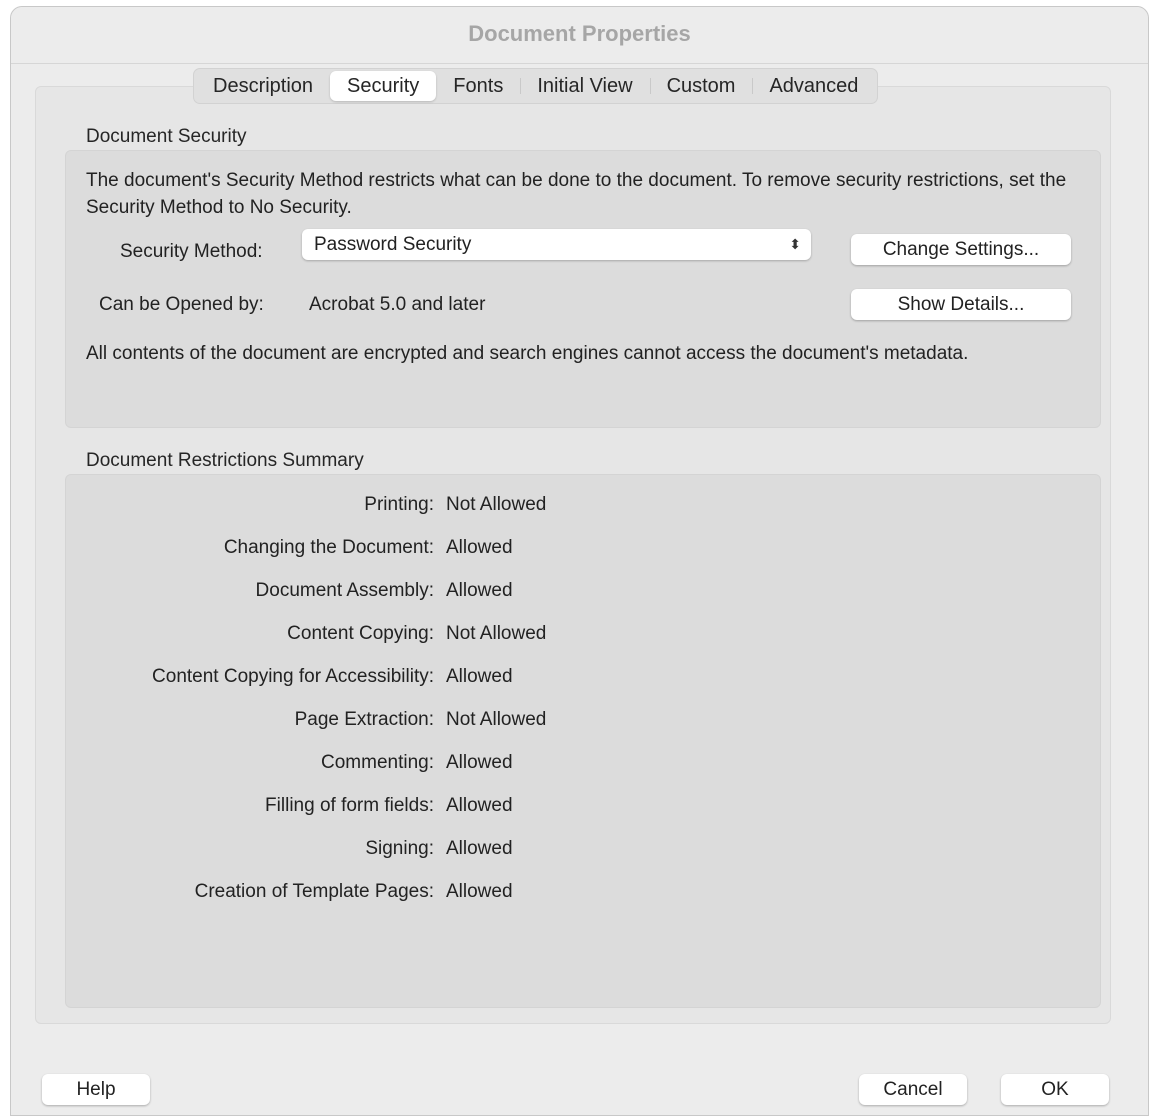 The width and height of the screenshot is (1149, 1116). I want to click on restriction-label: Content Copying for Accessibility:, so click(293, 676).